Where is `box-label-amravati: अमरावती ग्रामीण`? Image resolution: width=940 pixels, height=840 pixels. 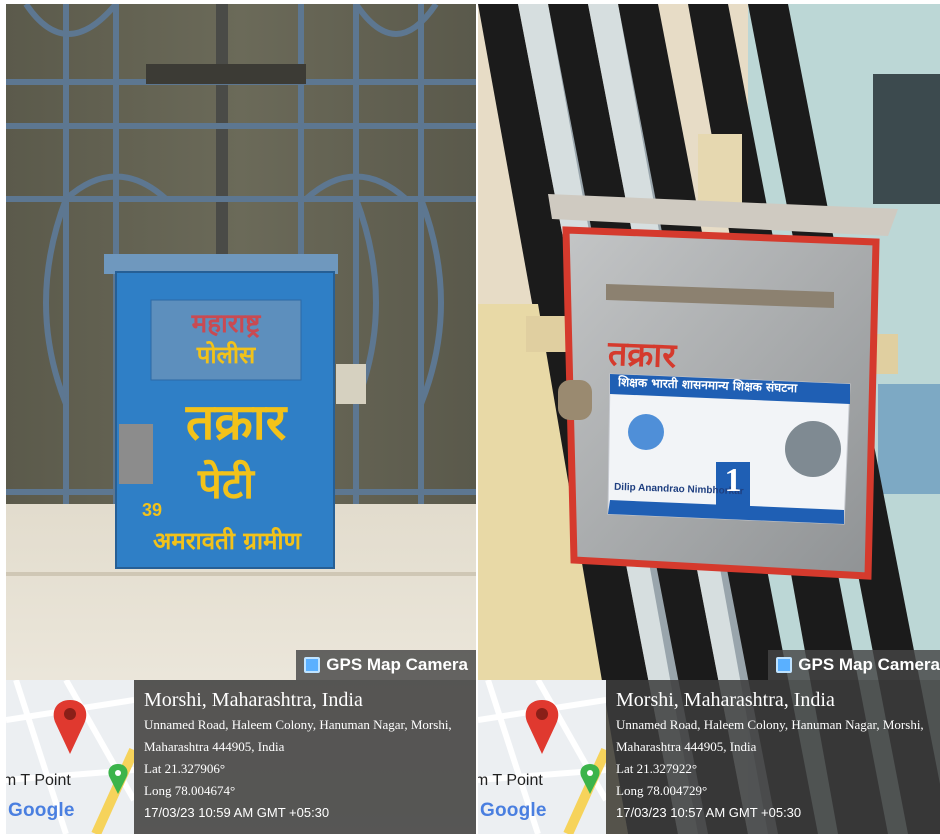
box-label-amravati: अमरावती ग्रामीण is located at coordinates (227, 541).